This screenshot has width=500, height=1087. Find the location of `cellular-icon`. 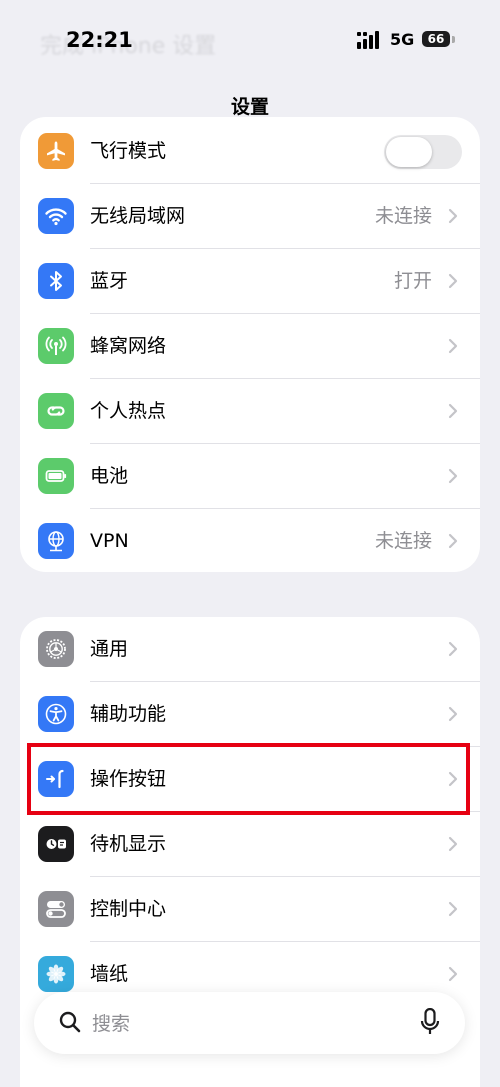

cellular-icon is located at coordinates (56, 346).